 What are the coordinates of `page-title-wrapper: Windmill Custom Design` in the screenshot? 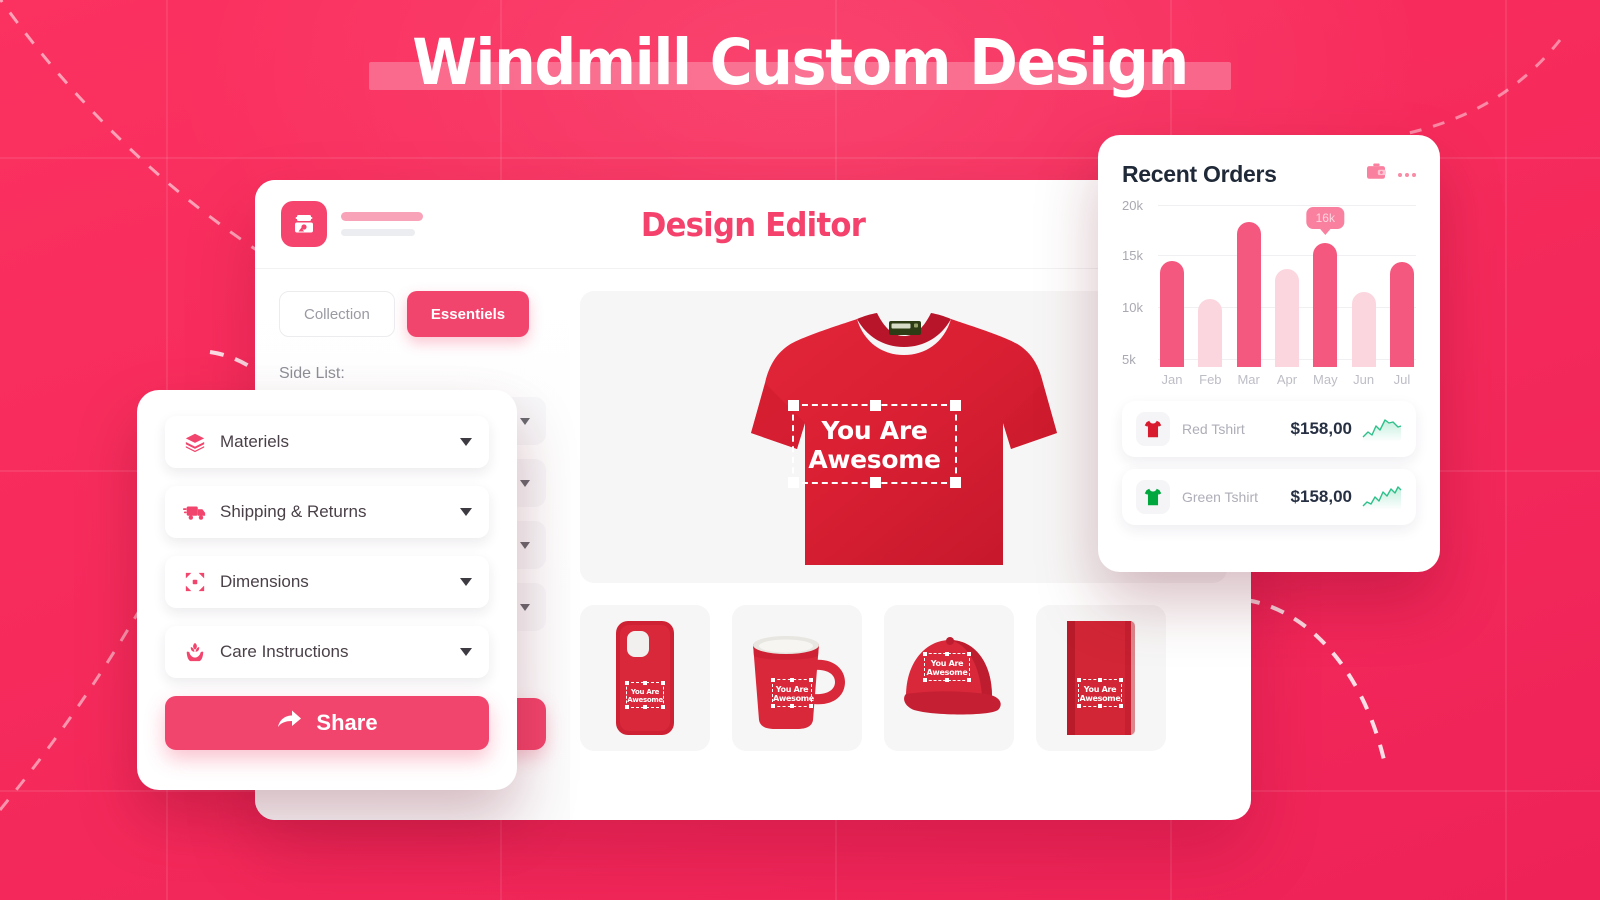 It's located at (800, 63).